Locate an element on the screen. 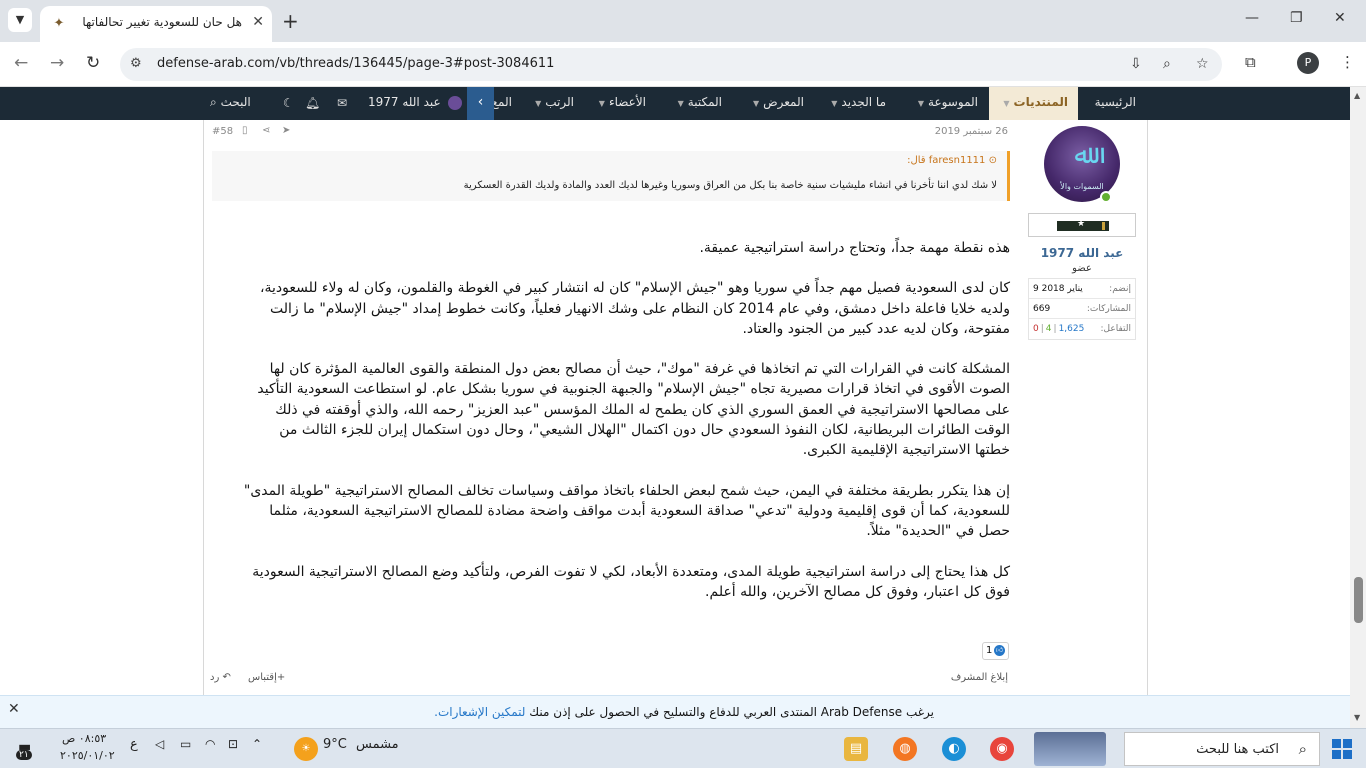 This screenshot has height=768, width=1366. nav-forums: المنتديات ▼ is located at coordinates (1033, 103).